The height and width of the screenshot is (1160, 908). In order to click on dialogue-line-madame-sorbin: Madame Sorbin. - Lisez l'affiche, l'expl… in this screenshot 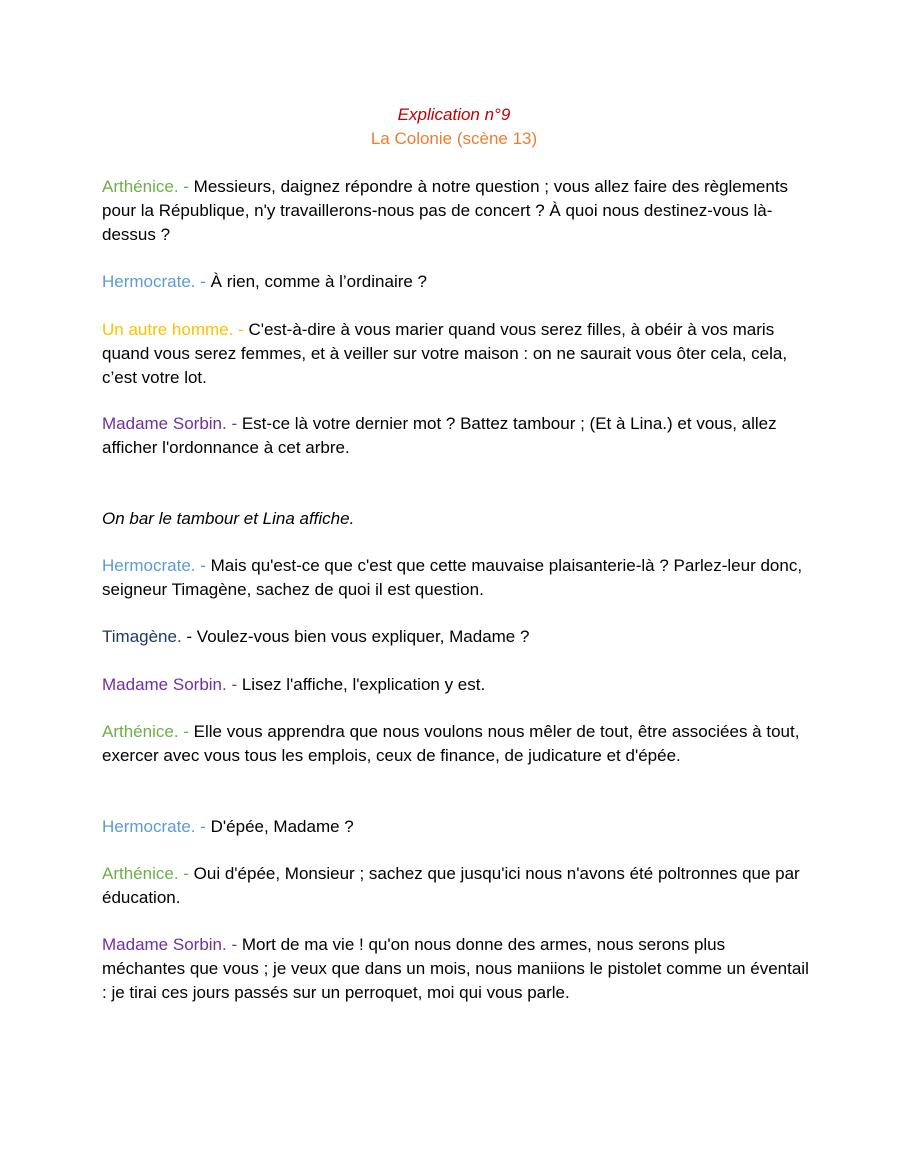, I will do `click(456, 685)`.